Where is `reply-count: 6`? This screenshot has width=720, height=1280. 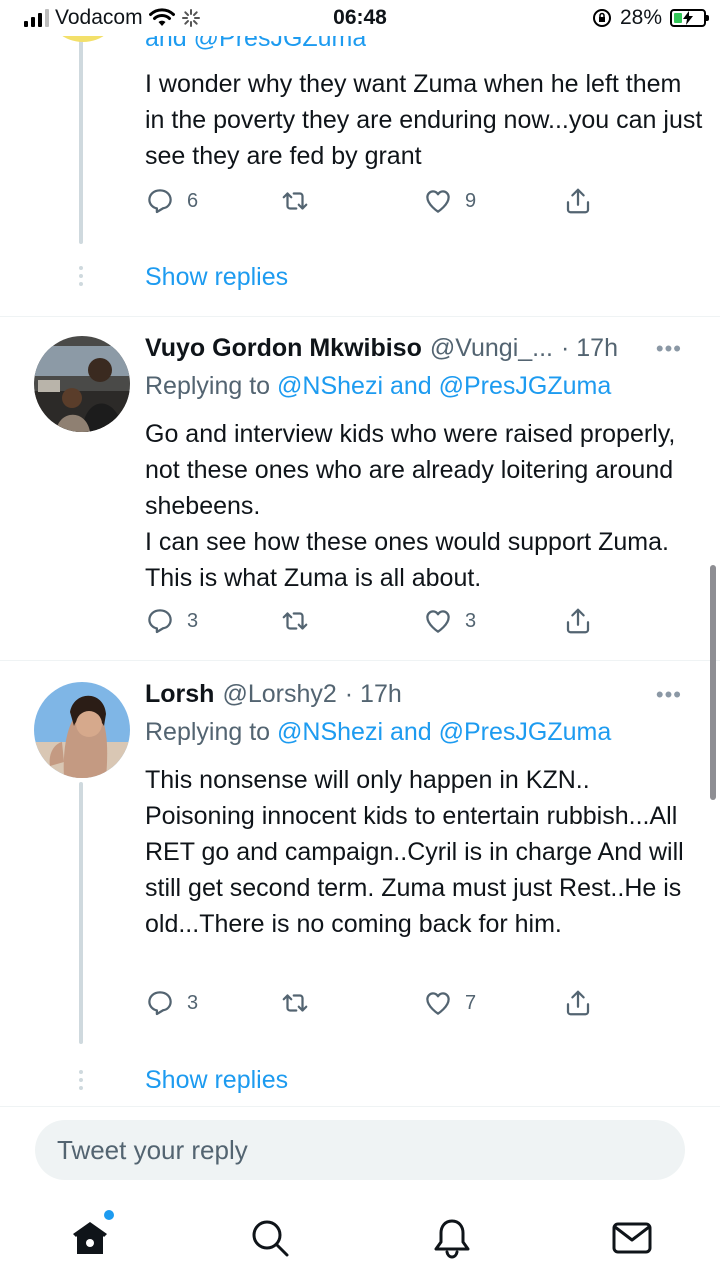 reply-count: 6 is located at coordinates (193, 200).